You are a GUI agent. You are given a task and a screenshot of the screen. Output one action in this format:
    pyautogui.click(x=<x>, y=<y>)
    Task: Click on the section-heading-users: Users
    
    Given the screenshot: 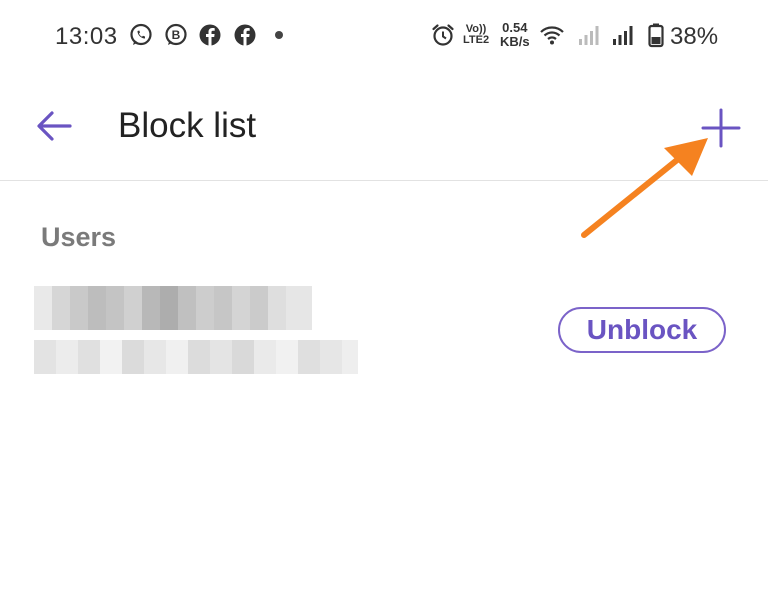 What is the action you would take?
    pyautogui.click(x=79, y=237)
    